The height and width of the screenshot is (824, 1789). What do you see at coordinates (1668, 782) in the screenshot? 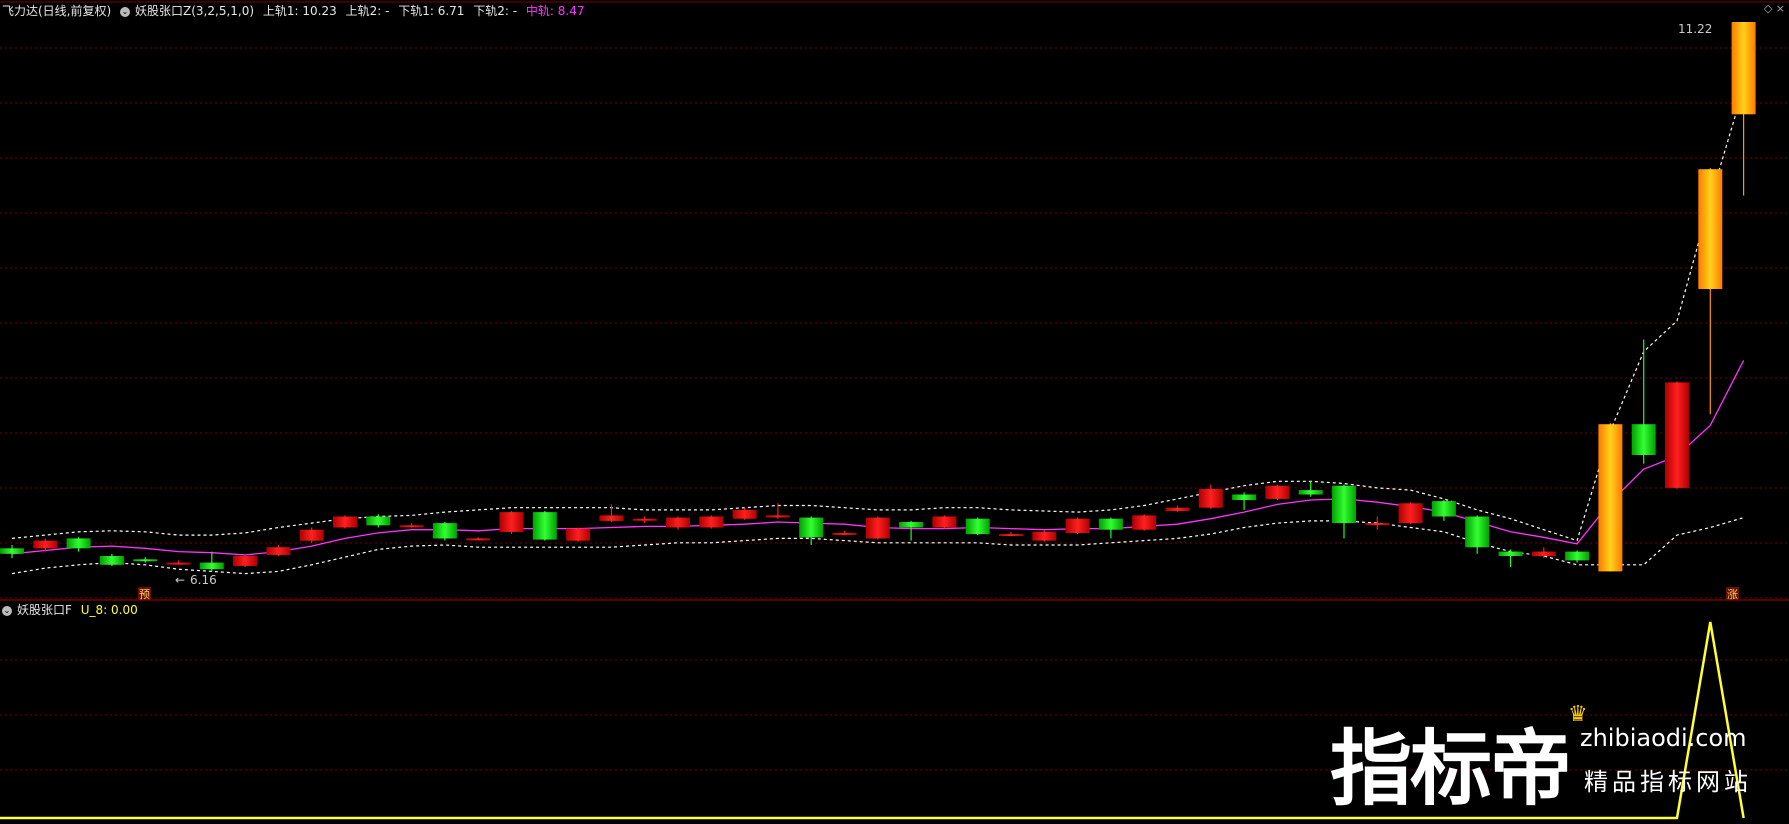
I see `watermark-tagline: 精品指标网站` at bounding box center [1668, 782].